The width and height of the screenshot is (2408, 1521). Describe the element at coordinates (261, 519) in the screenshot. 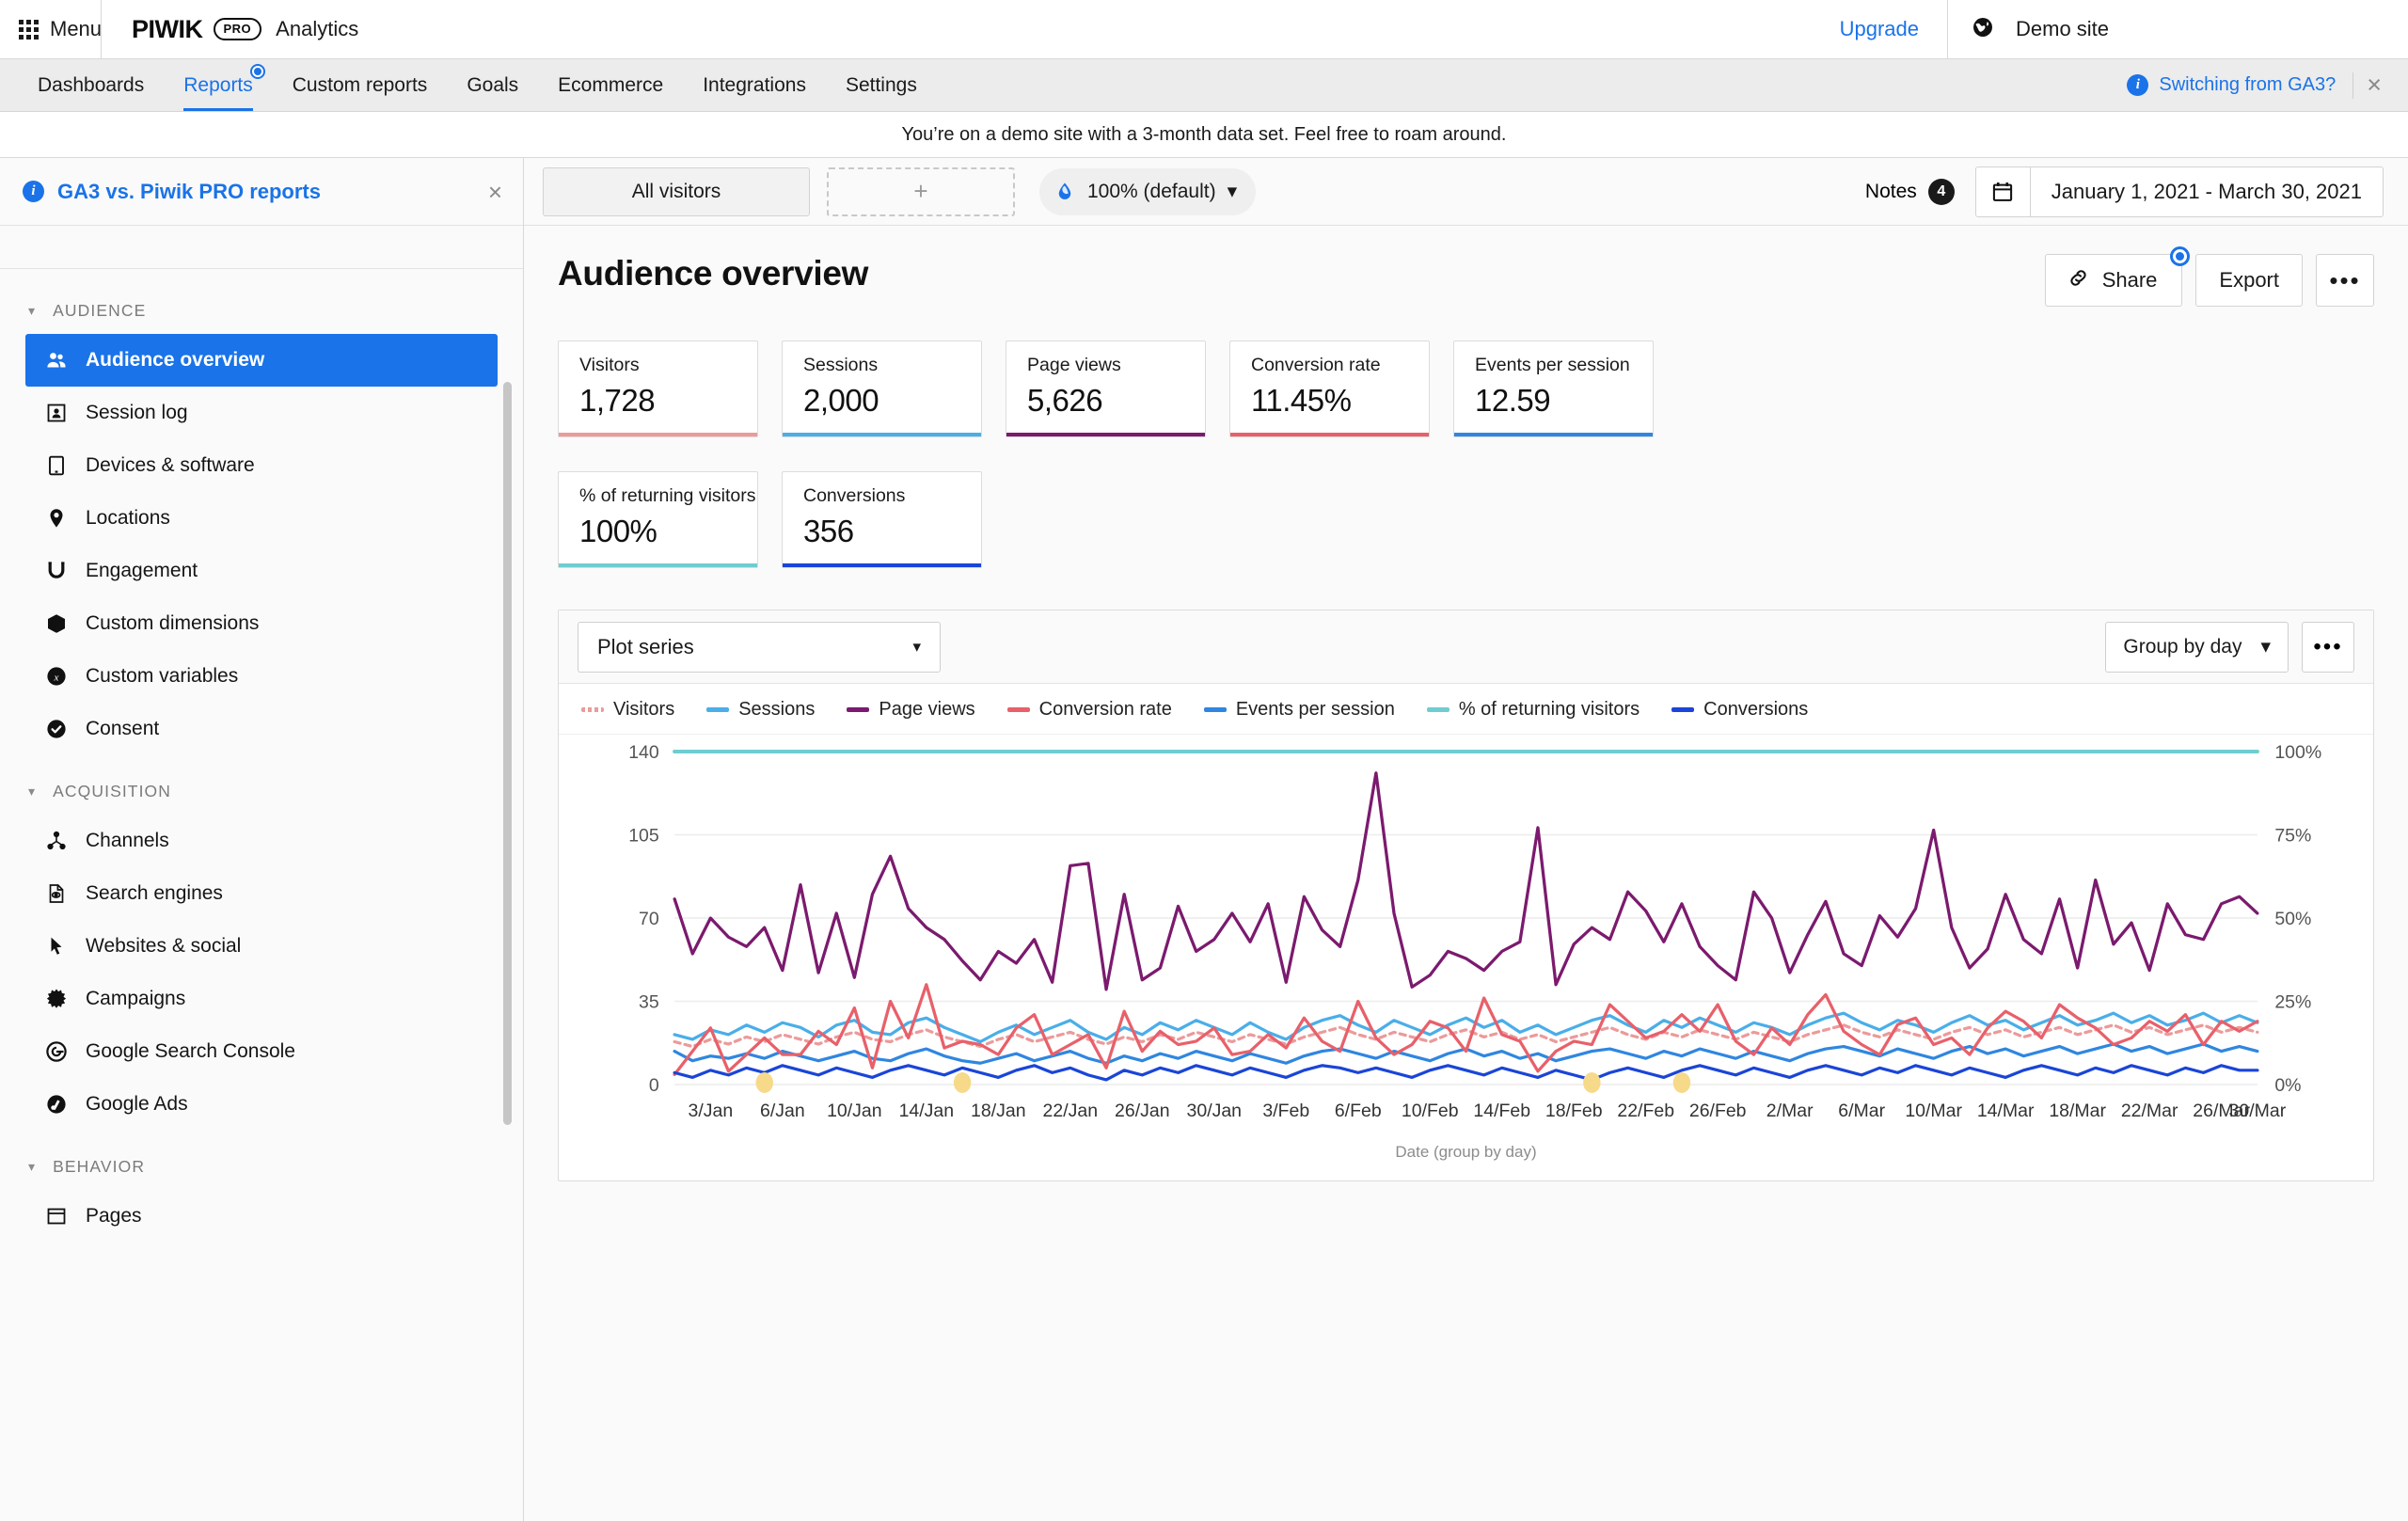

I see `sidebar-item-locations: Locations` at that location.